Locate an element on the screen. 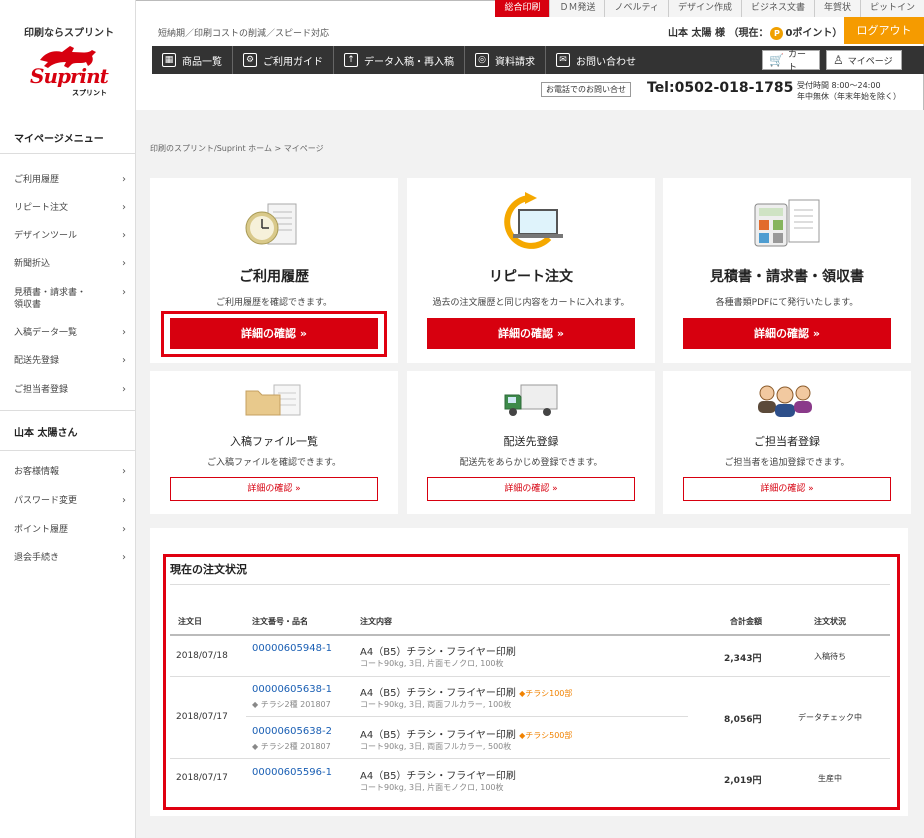 This screenshot has width=924, height=838. sidebar-item-design-tool: デザインツール › is located at coordinates (70, 236).